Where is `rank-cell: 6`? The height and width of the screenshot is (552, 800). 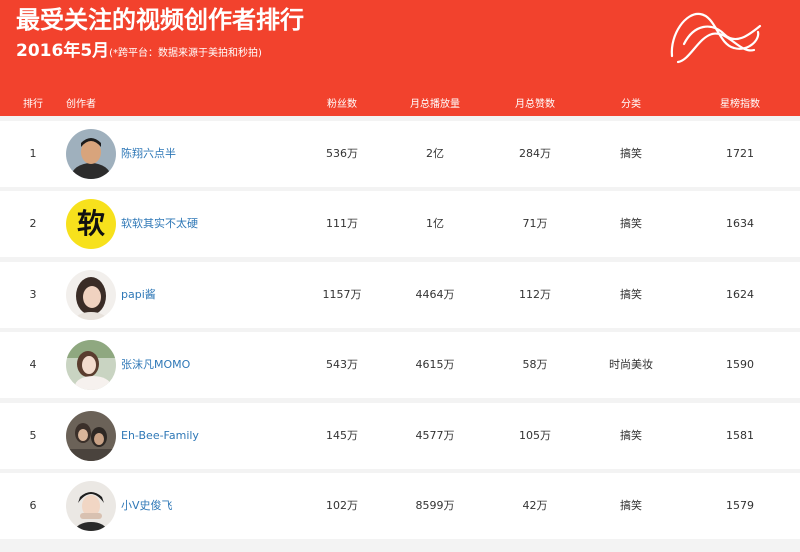 rank-cell: 6 is located at coordinates (33, 505).